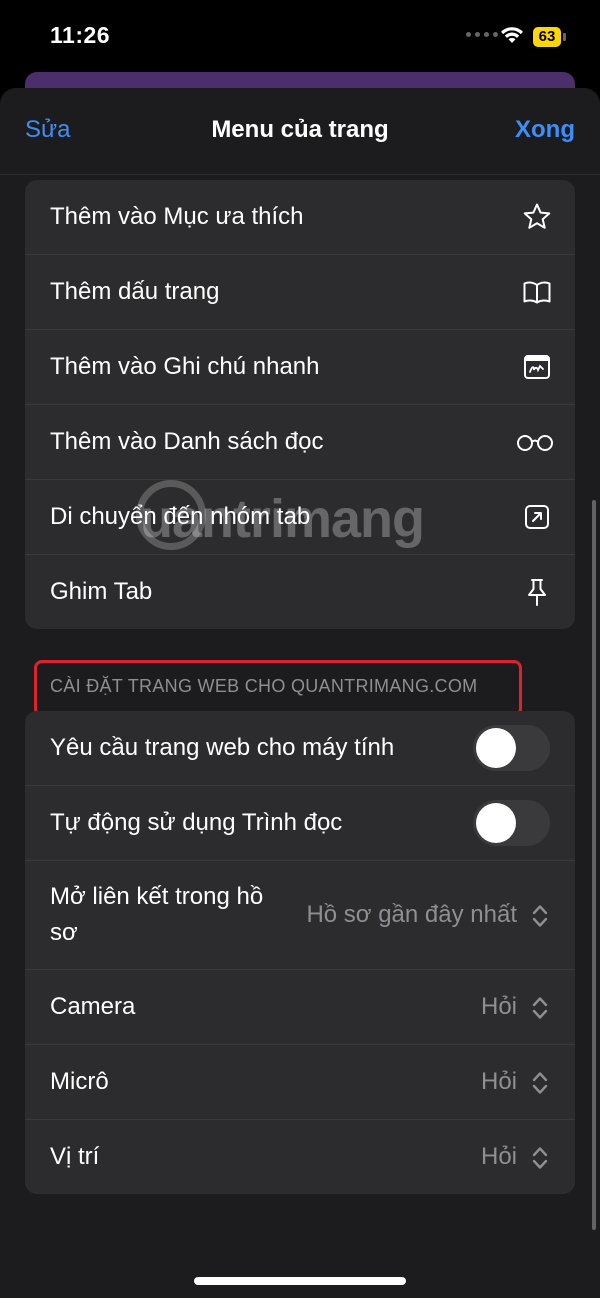 Image resolution: width=600 pixels, height=1298 pixels. What do you see at coordinates (300, 292) in the screenshot?
I see `add-bookmark-item: Thêm dấu trang` at bounding box center [300, 292].